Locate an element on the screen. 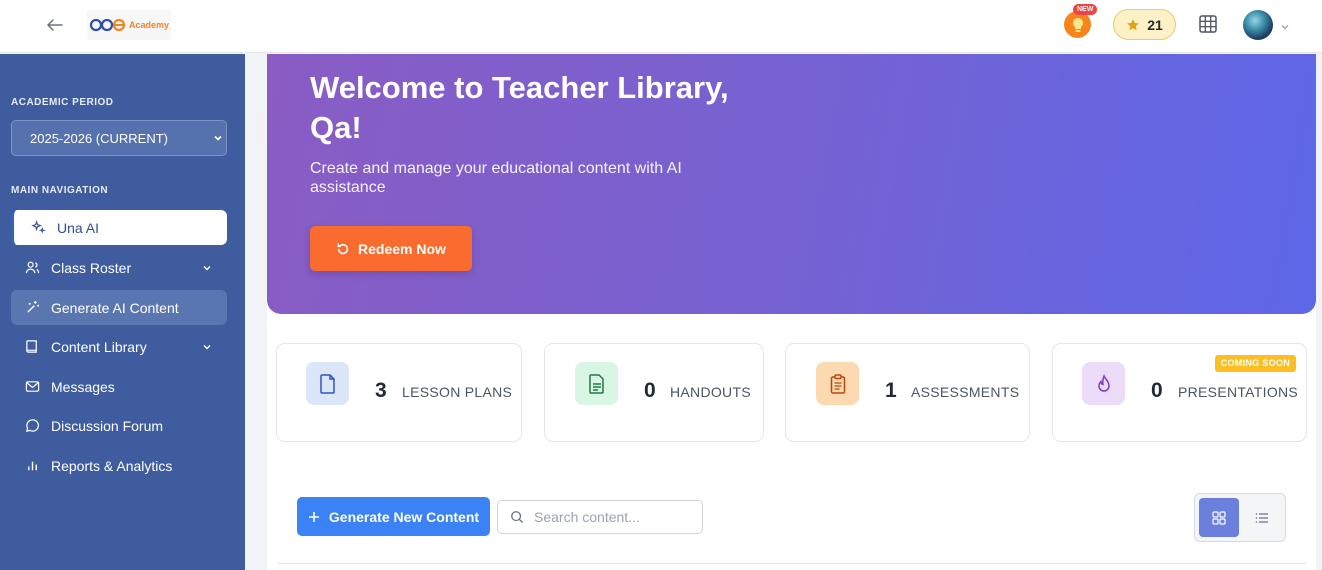 The height and width of the screenshot is (570, 1322). sidebar-item-label: Generate AI Content is located at coordinates (115, 307).